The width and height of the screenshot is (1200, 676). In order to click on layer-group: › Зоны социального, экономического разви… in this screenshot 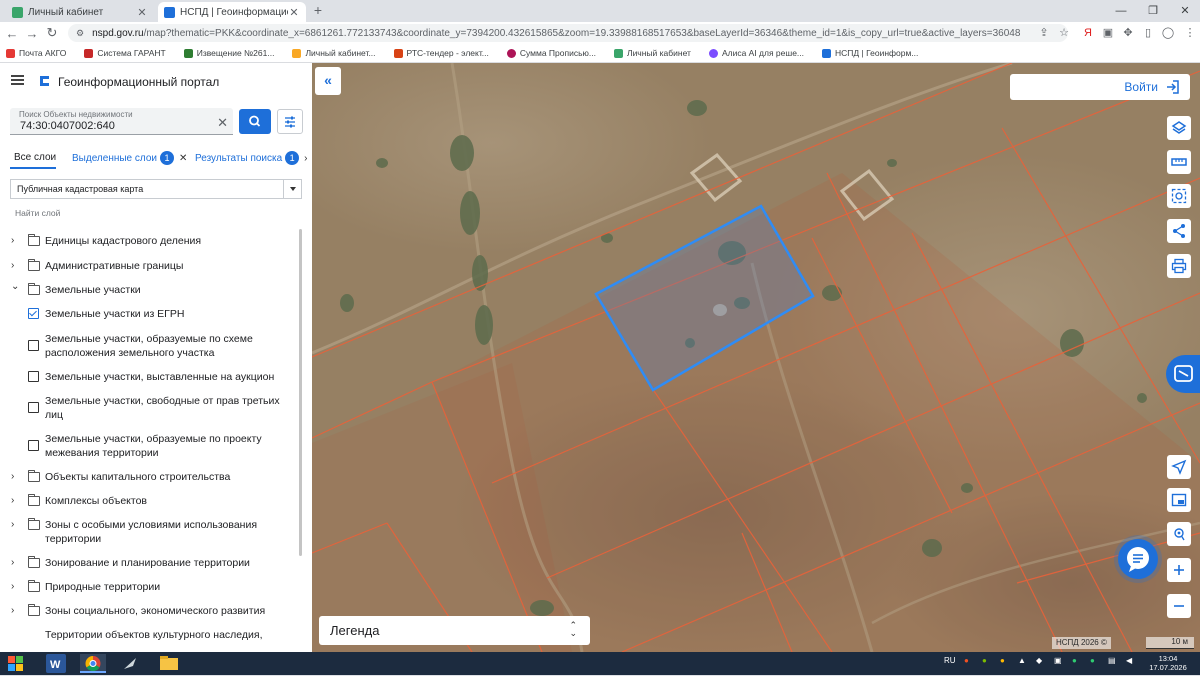, I will do `click(150, 611)`.